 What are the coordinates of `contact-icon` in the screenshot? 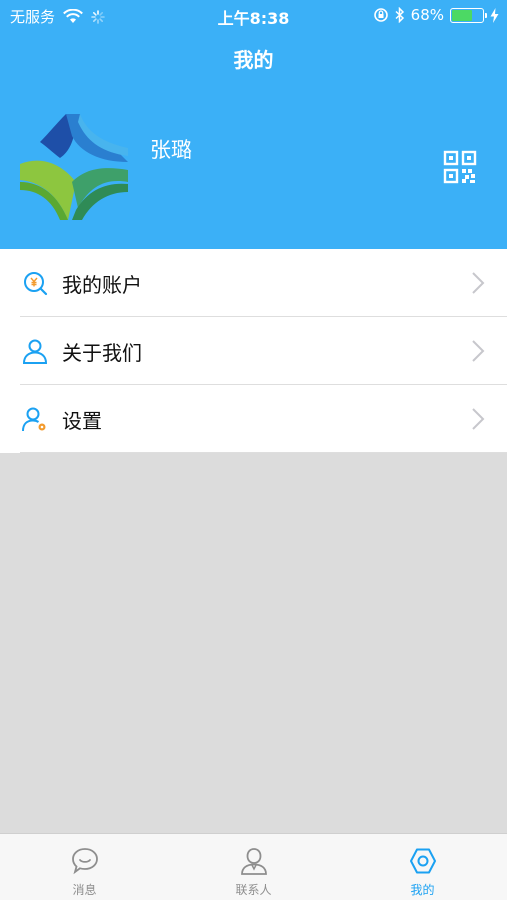 It's located at (254, 861).